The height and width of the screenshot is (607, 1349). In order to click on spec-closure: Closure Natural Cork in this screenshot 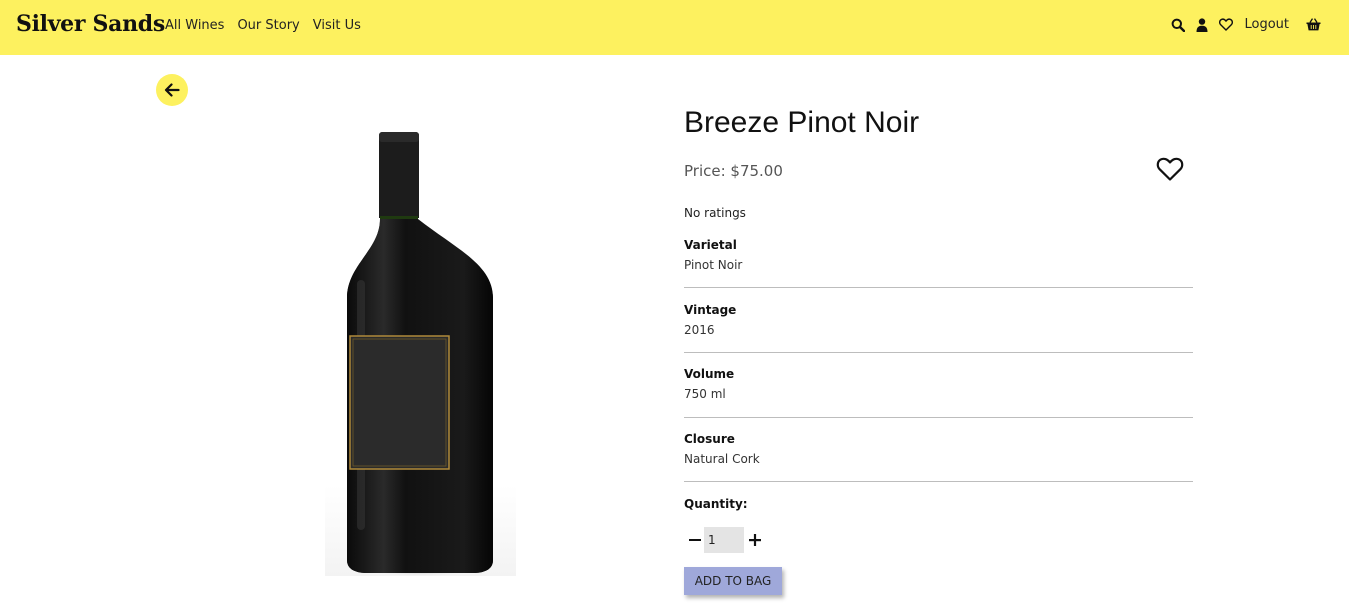, I will do `click(938, 457)`.